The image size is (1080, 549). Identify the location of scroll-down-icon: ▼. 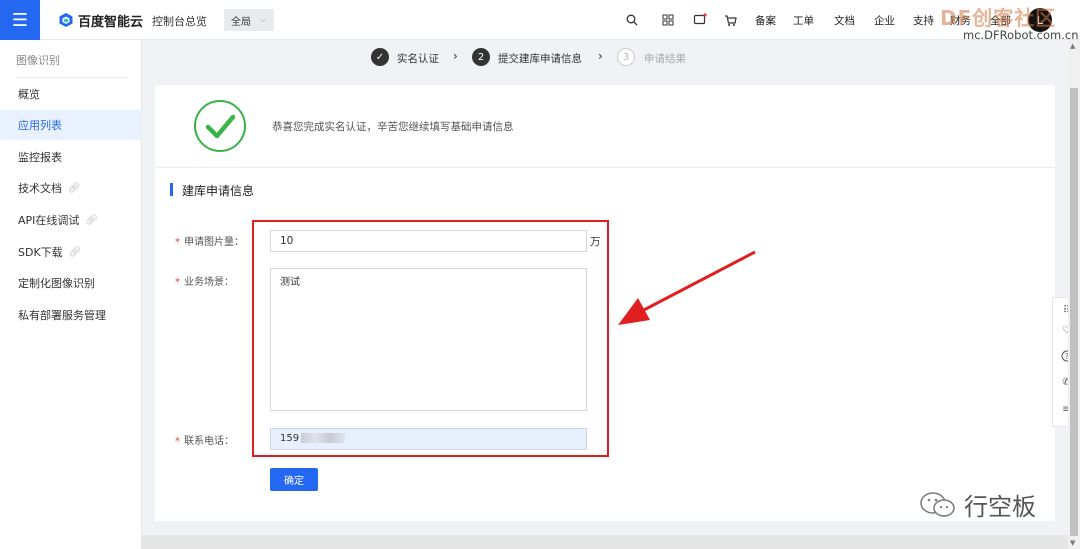
(1072, 543).